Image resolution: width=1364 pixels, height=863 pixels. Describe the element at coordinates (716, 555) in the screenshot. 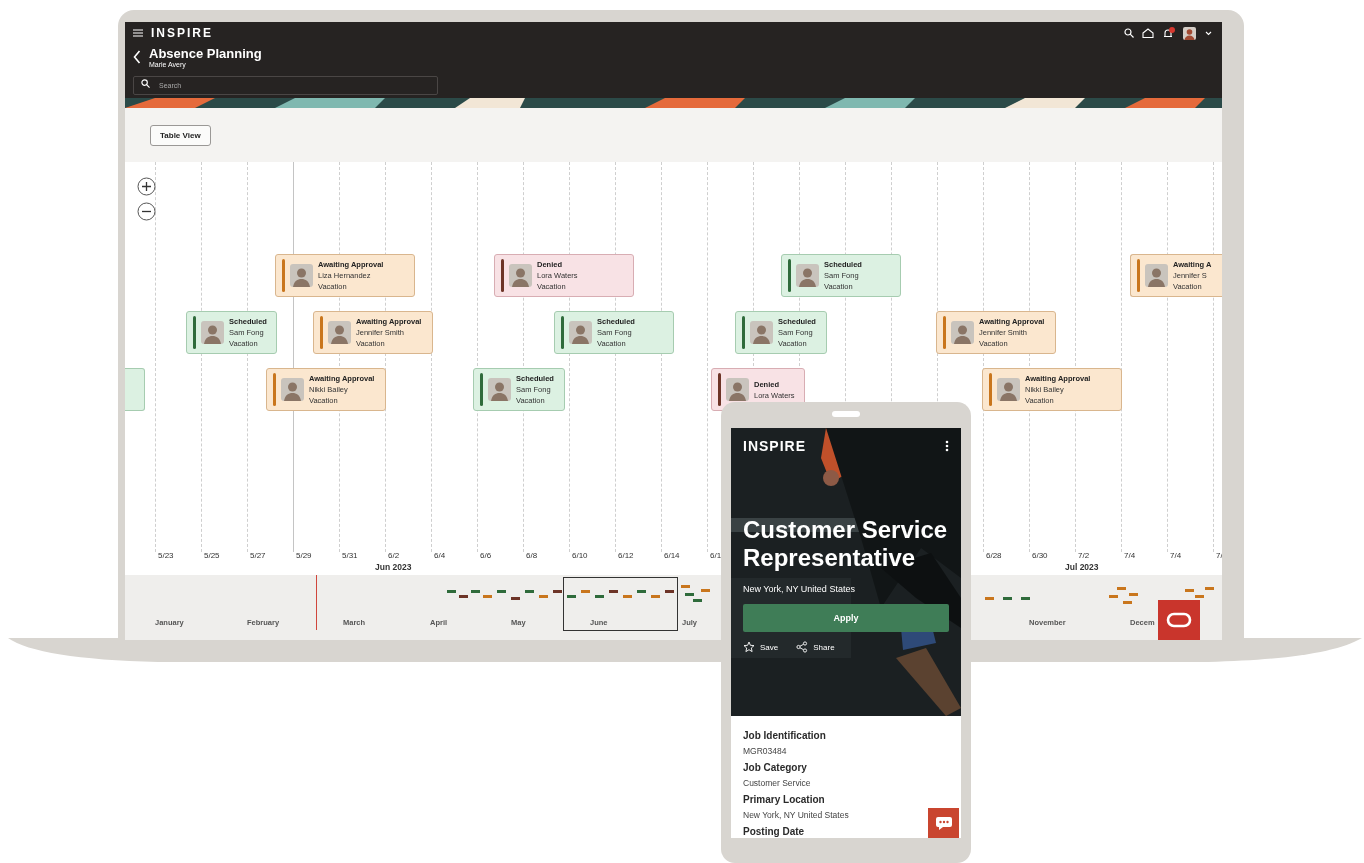

I see `date-label: 6/1` at that location.